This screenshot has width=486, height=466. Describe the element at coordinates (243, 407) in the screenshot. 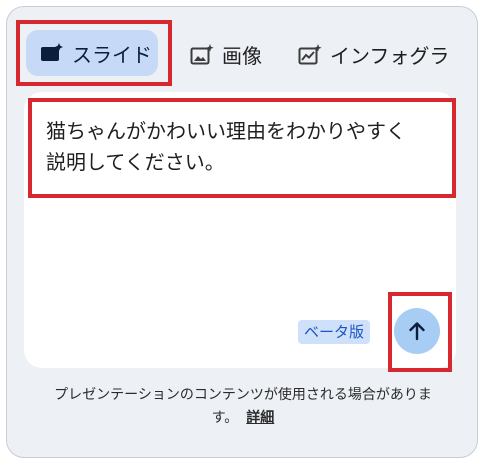

I see `usage-notice: プレゼンテーションのコンテンツが使用される場合がありま す。 詳細` at that location.